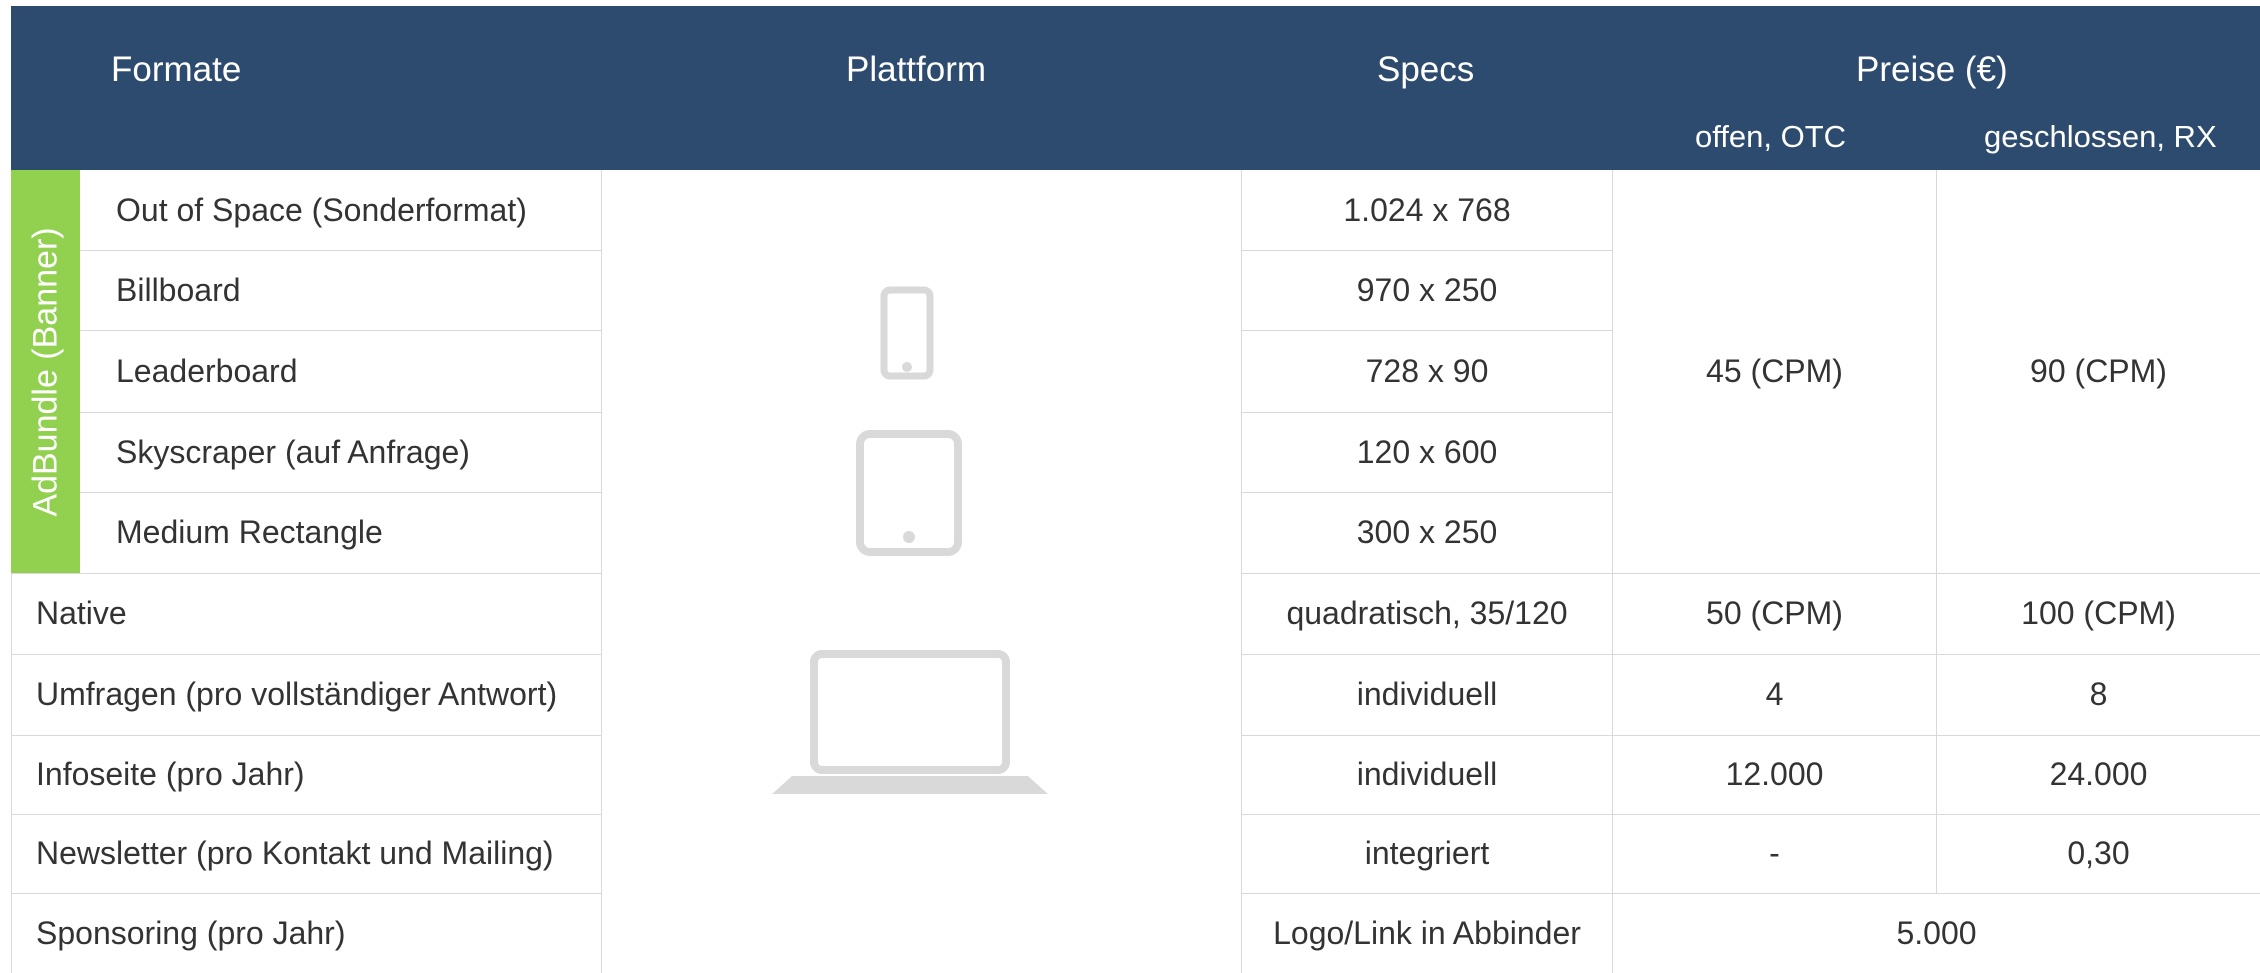  Describe the element at coordinates (293, 451) in the screenshot. I see `format-cell: Skyscraper (auf Anfrage)` at that location.